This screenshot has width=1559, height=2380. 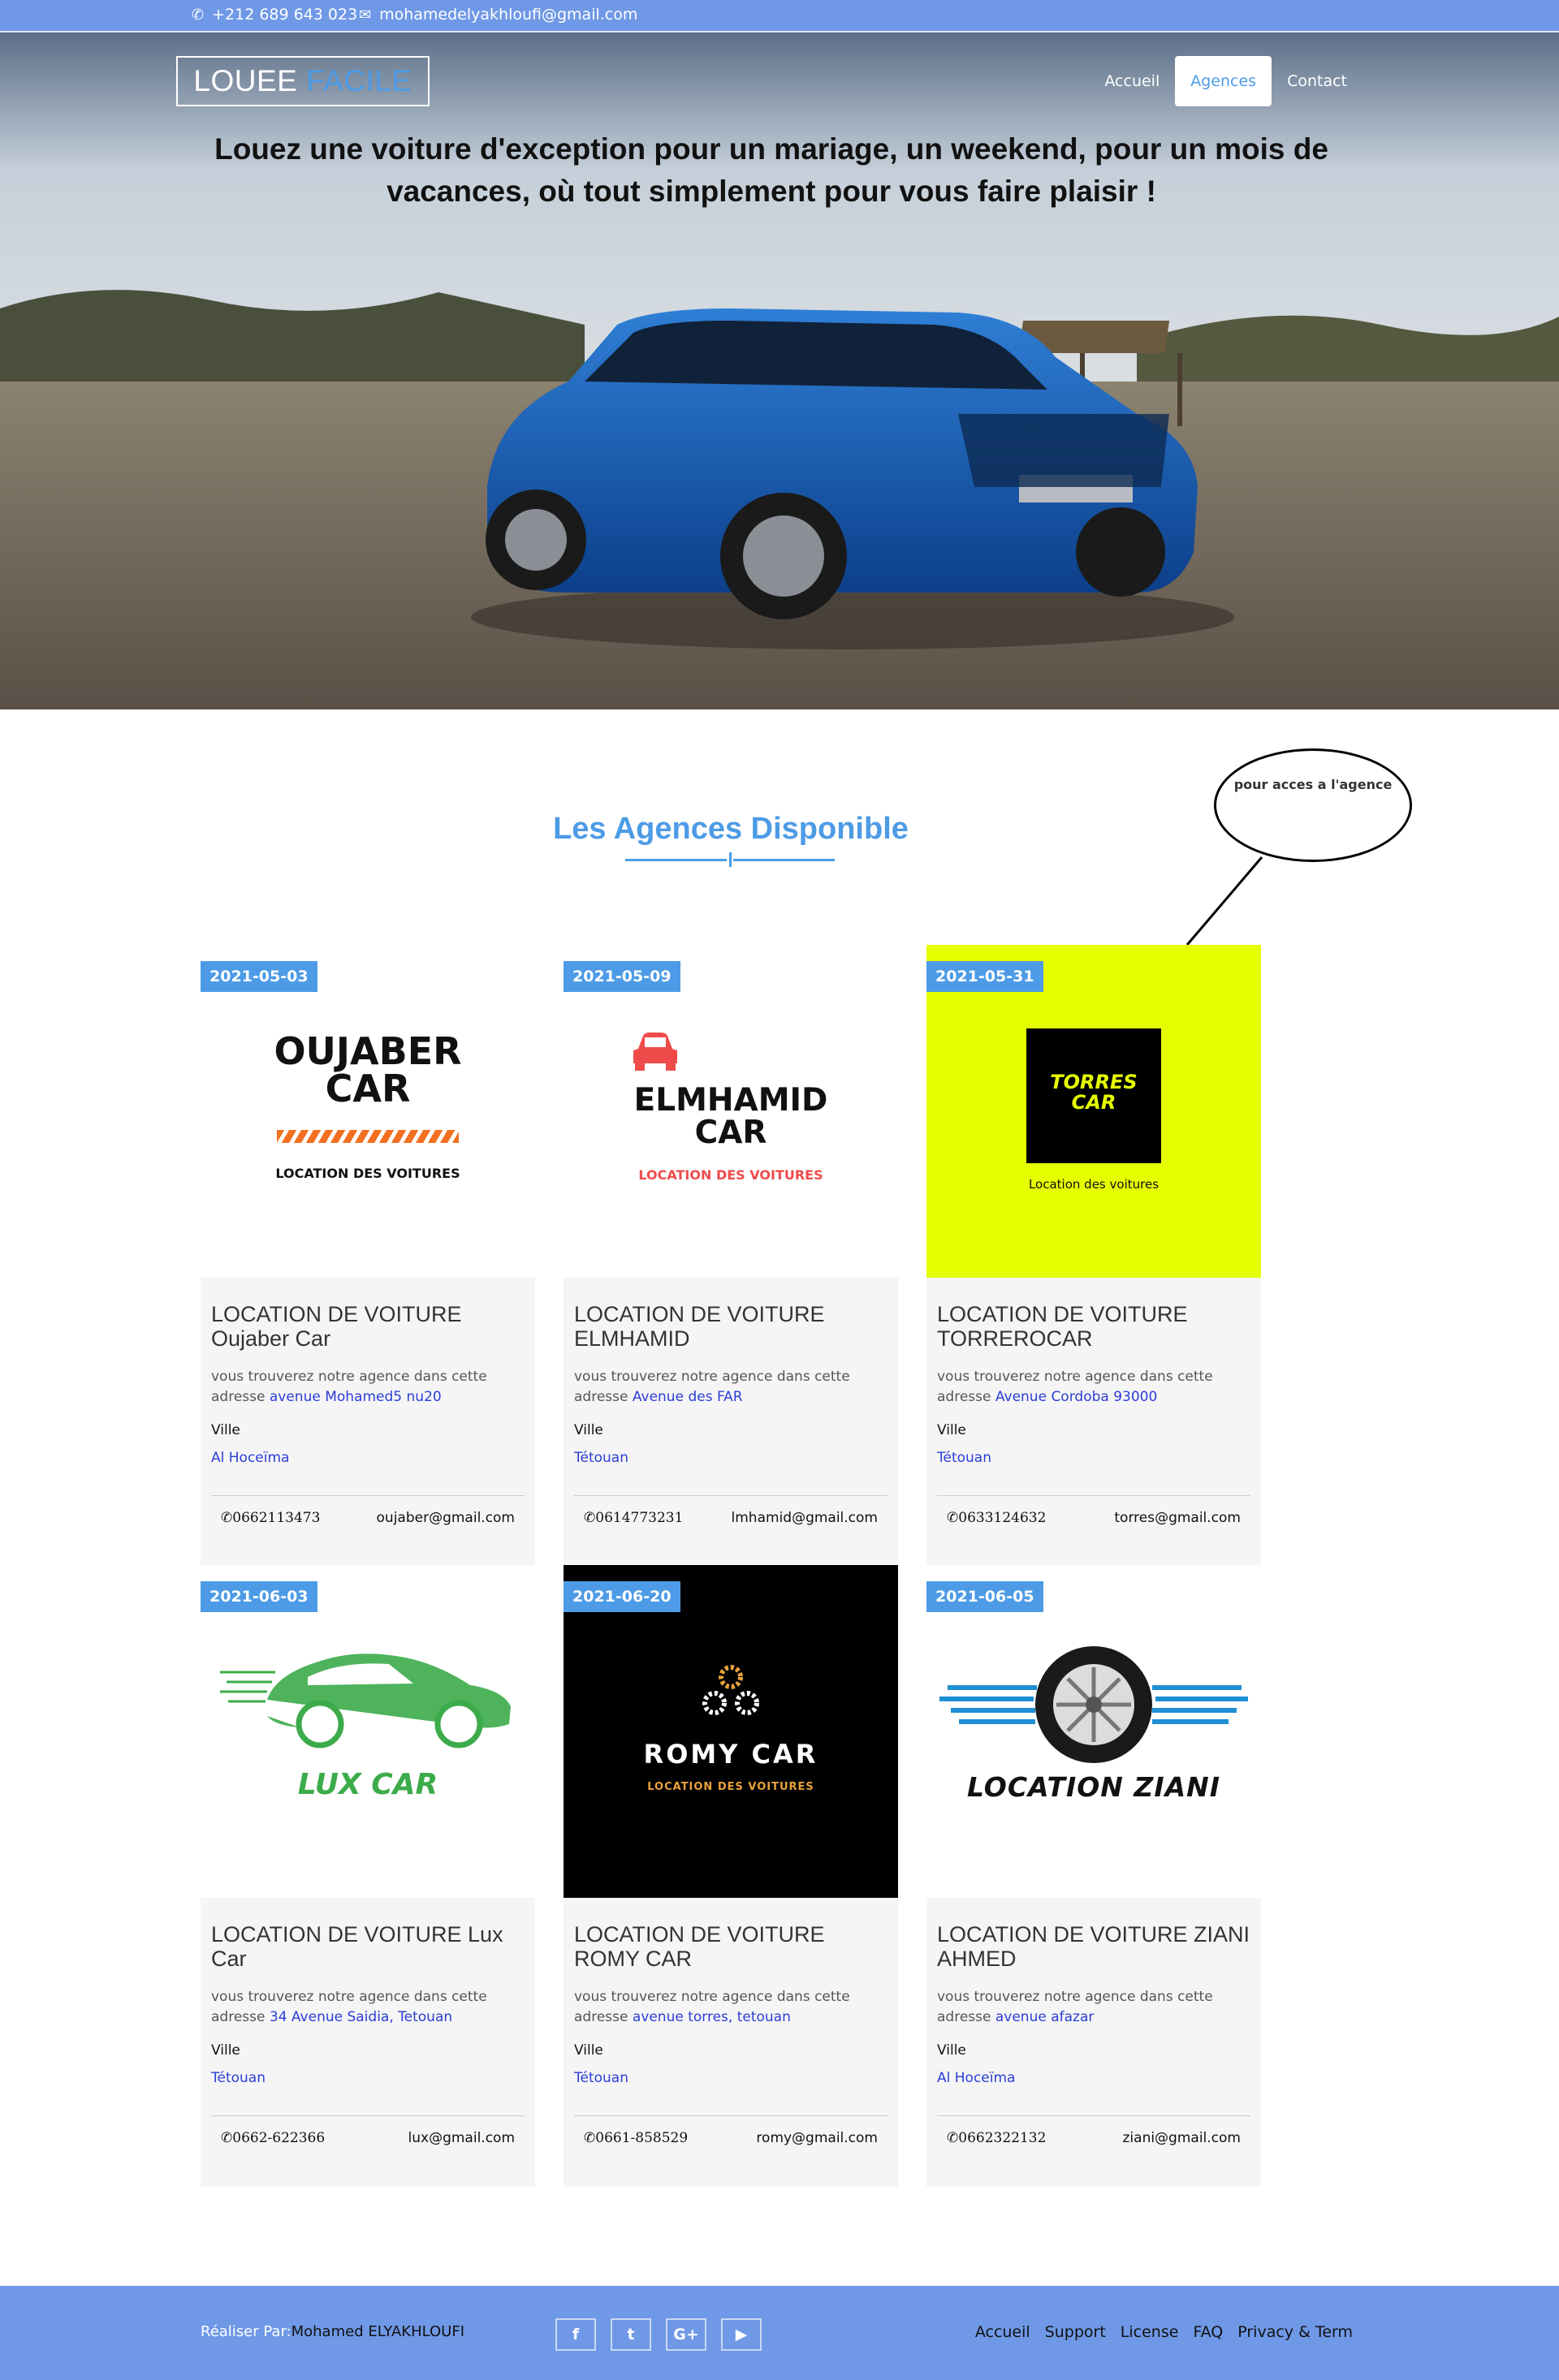 What do you see at coordinates (285, 15) in the screenshot?
I see `top-phone-text: +212 689 643 023` at bounding box center [285, 15].